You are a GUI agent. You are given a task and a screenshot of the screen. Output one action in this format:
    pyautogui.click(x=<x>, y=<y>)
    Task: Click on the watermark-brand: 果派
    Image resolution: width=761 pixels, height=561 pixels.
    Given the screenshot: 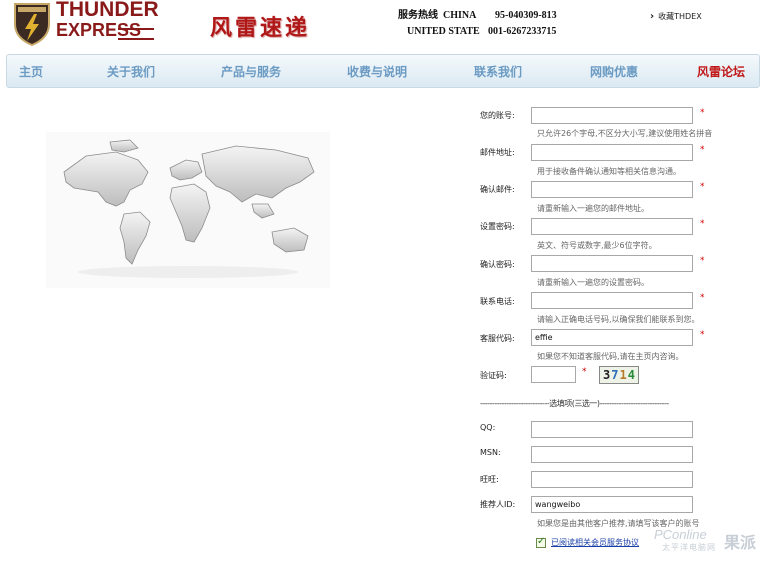 What is the action you would take?
    pyautogui.click(x=740, y=542)
    